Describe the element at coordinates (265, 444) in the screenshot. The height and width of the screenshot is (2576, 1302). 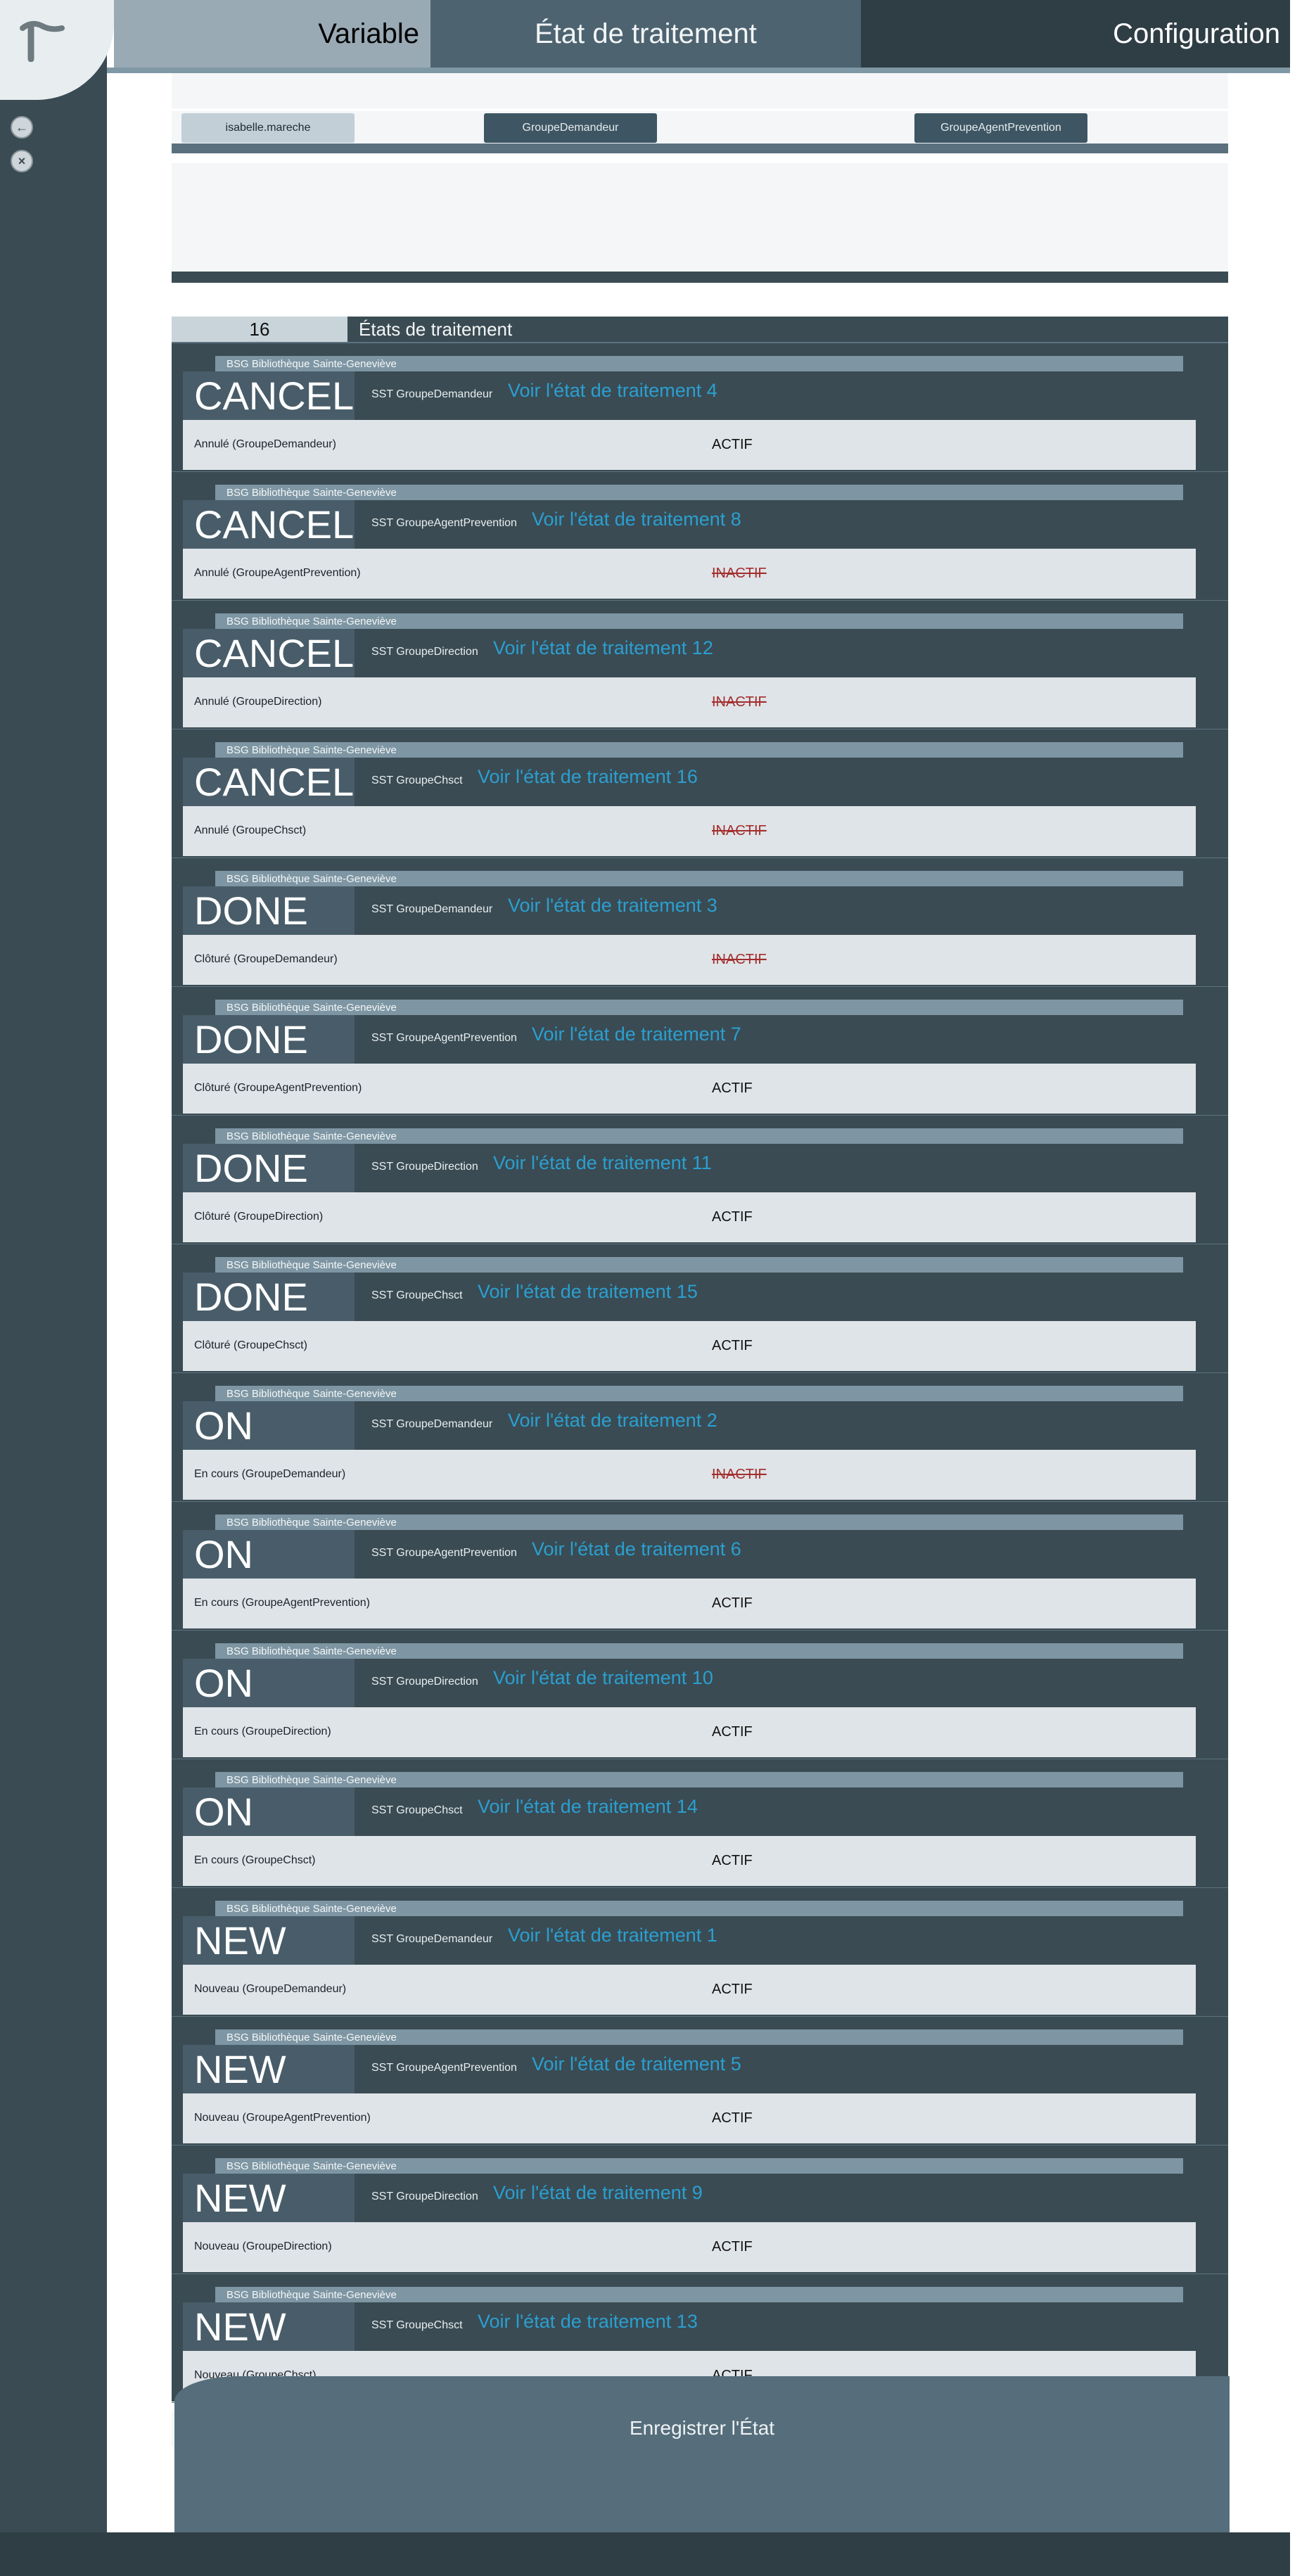
I see `item-label: Annulé (GroupeDemandeur)` at that location.